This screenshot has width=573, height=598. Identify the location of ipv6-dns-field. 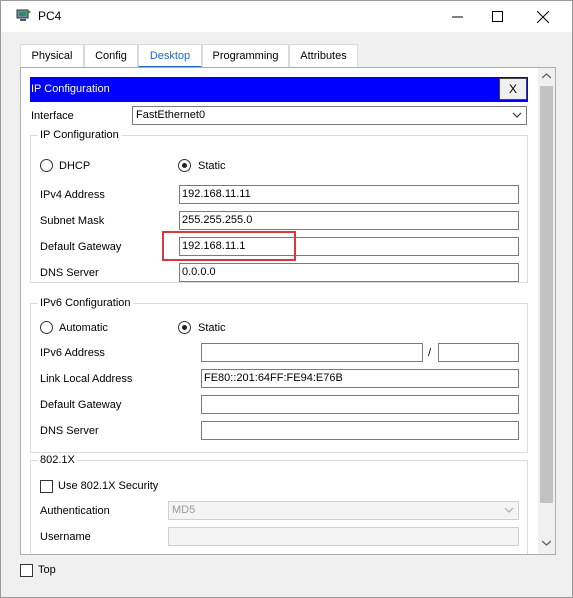
(360, 430).